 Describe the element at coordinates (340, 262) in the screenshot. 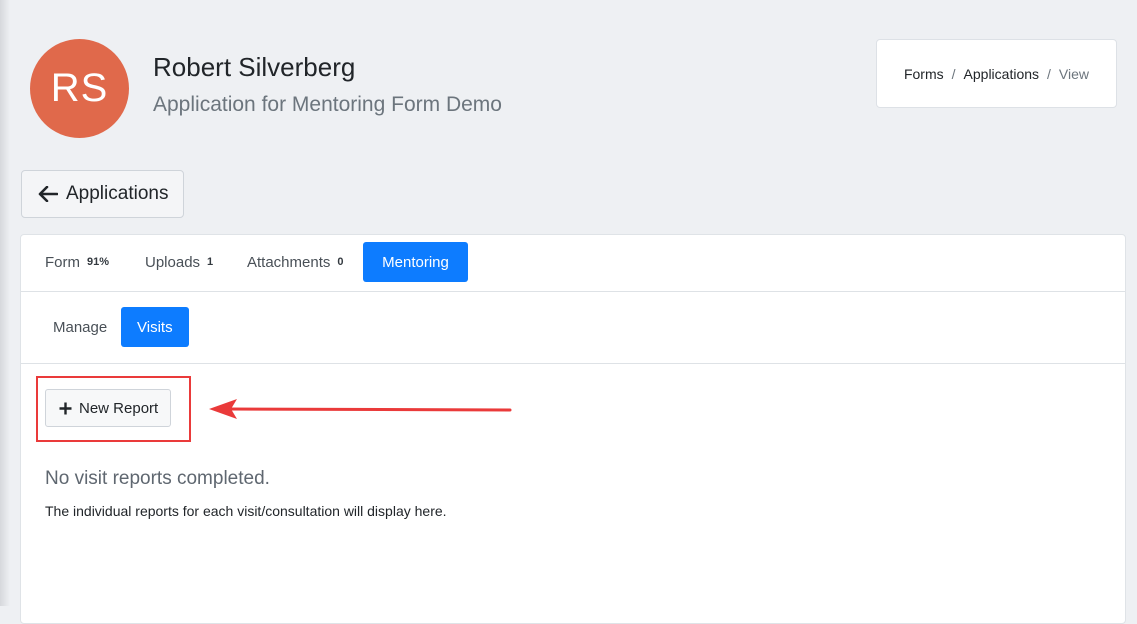

I see `tab-count-badge: 0` at that location.